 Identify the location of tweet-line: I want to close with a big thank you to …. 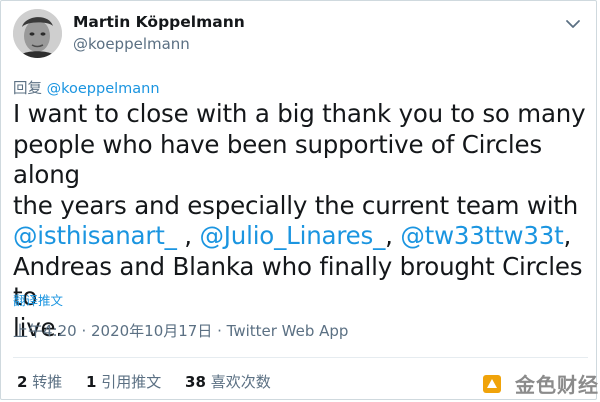
(299, 113).